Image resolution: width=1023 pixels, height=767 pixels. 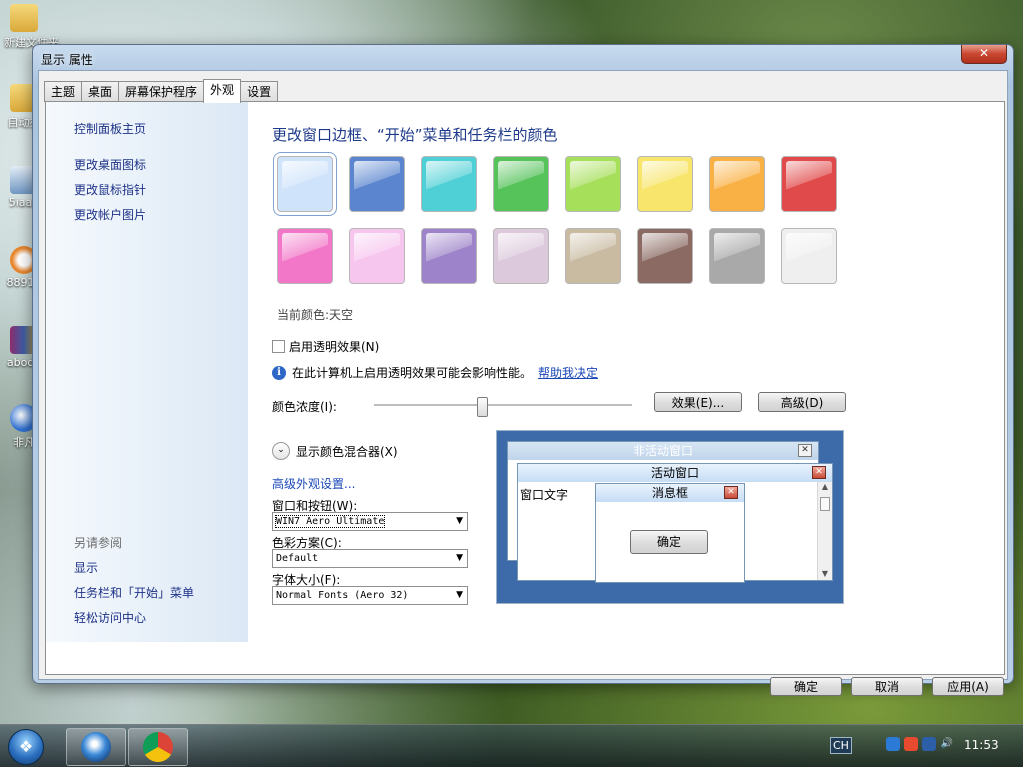 What do you see at coordinates (503, 407) in the screenshot?
I see `color-intensity-slider` at bounding box center [503, 407].